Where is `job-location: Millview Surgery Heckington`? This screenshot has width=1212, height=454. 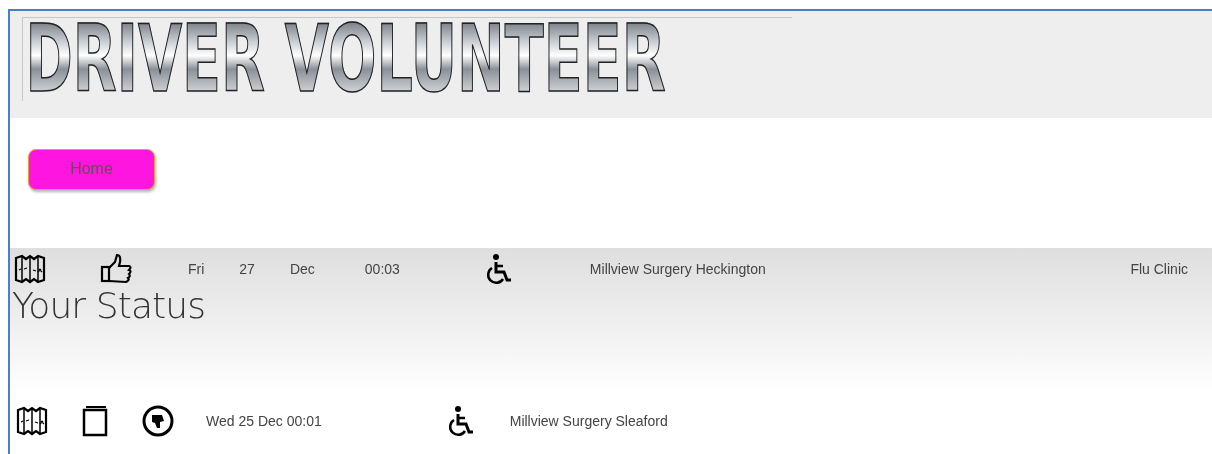 job-location: Millview Surgery Heckington is located at coordinates (677, 269).